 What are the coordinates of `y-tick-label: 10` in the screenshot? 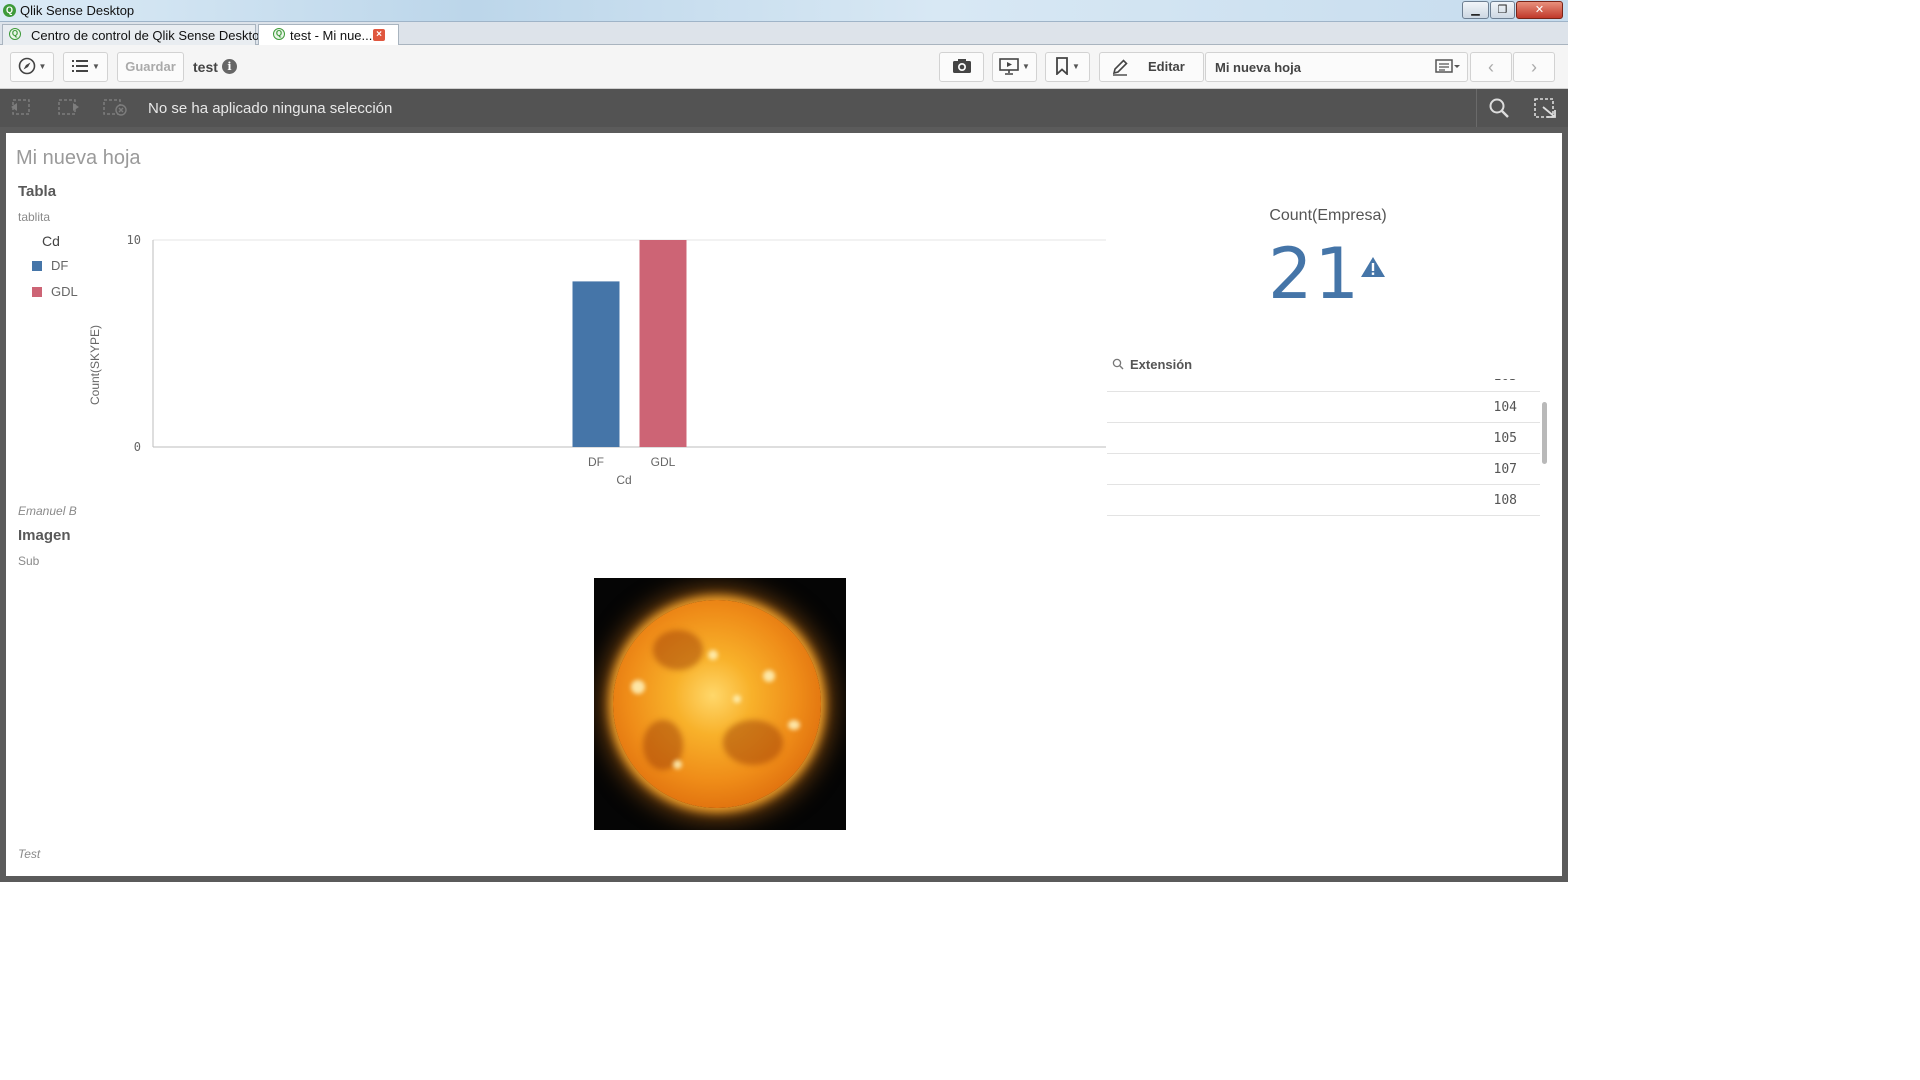 It's located at (134, 240).